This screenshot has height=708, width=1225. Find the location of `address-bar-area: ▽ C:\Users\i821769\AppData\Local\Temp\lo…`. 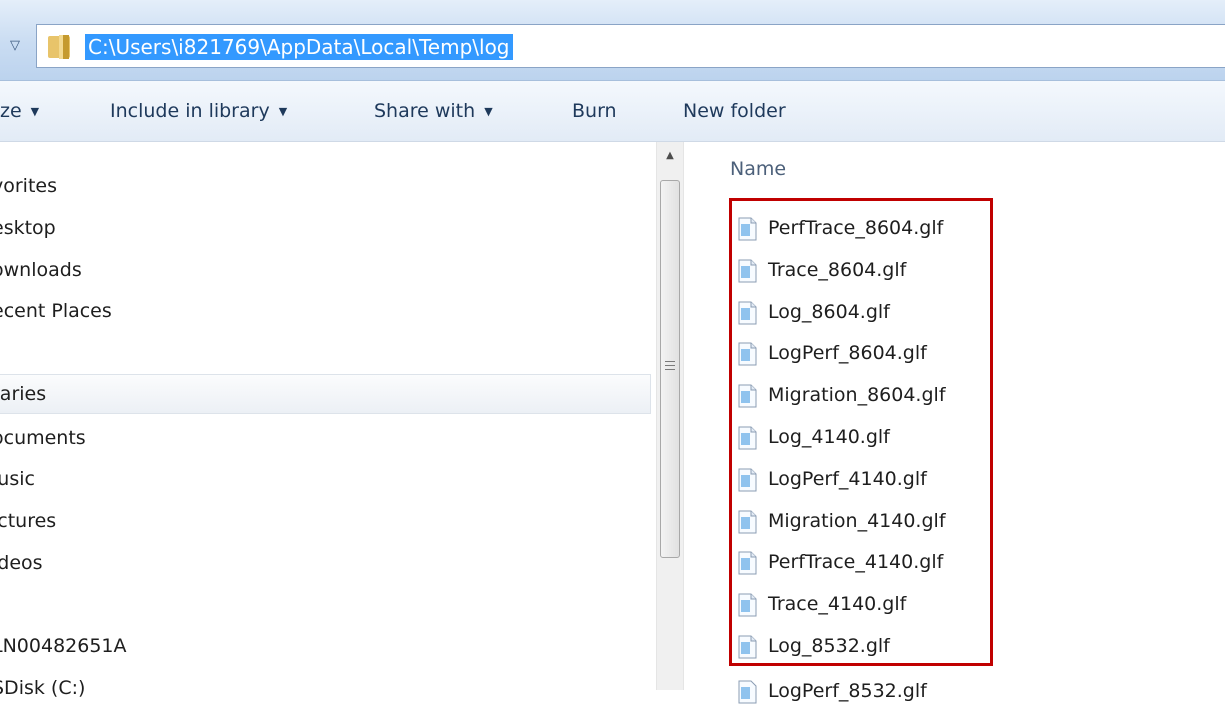

address-bar-area: ▽ C:\Users\i821769\AppData\Local\Temp\lo… is located at coordinates (612, 40).